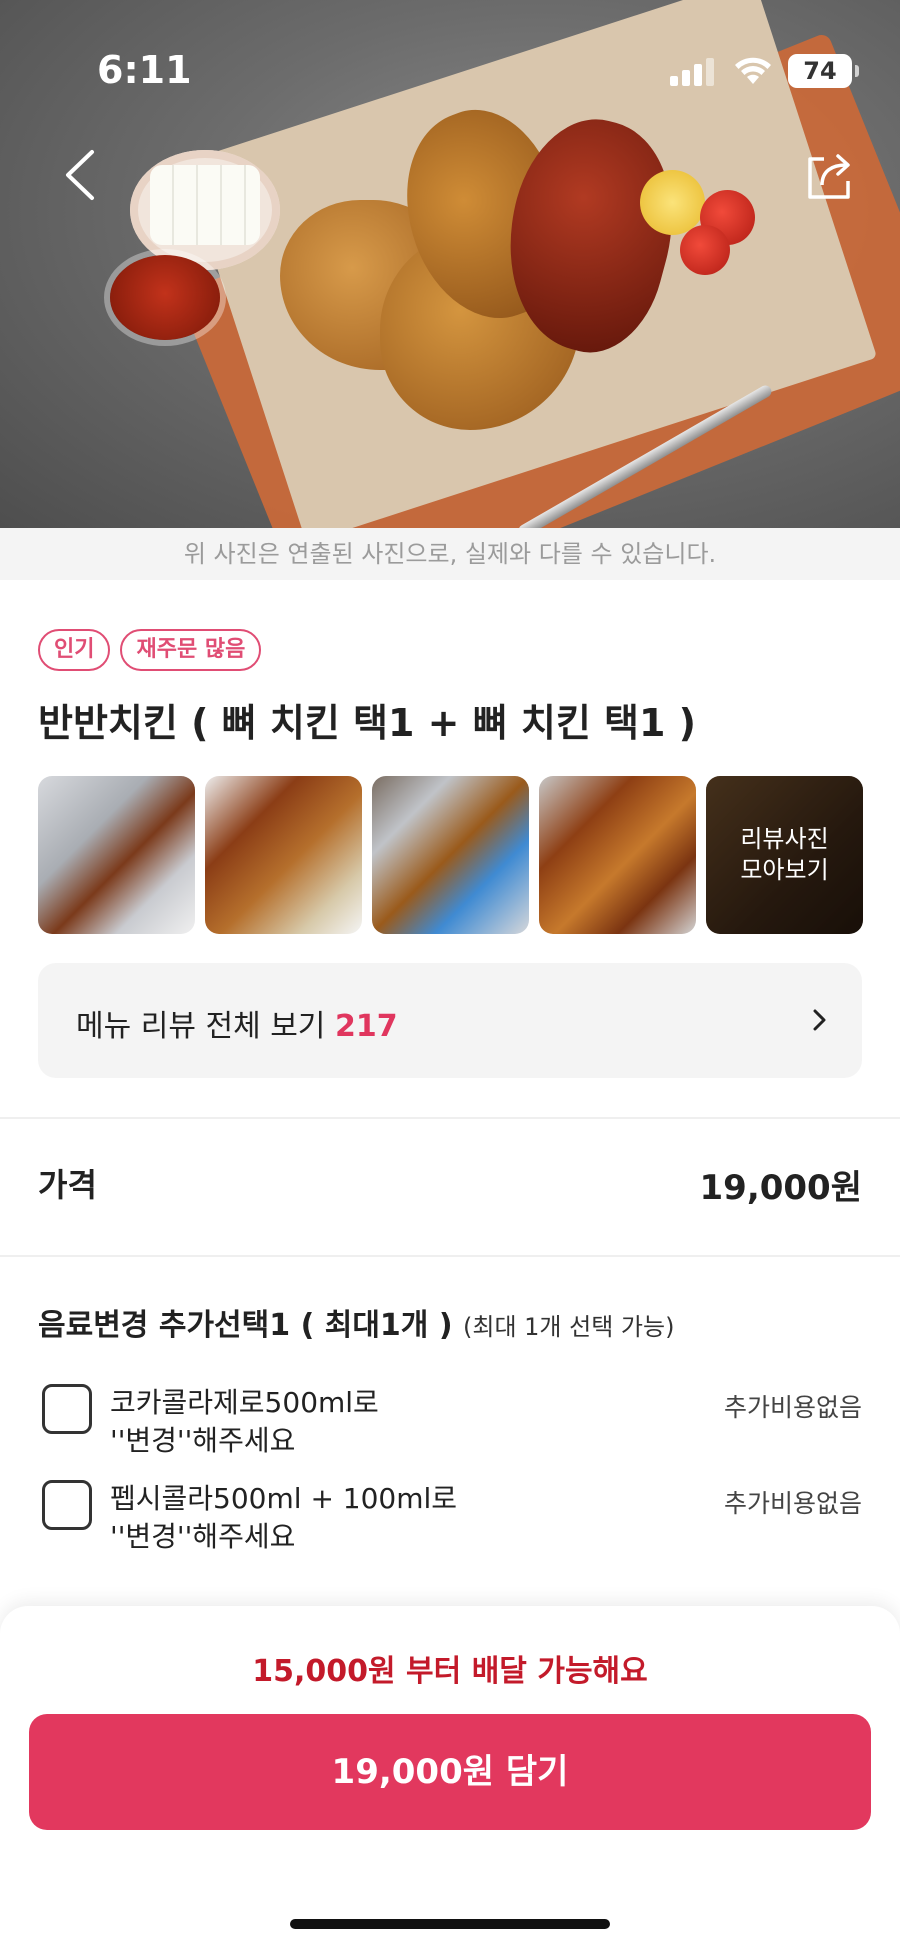  What do you see at coordinates (450, 70) in the screenshot?
I see `status-bar: 6:11 74` at bounding box center [450, 70].